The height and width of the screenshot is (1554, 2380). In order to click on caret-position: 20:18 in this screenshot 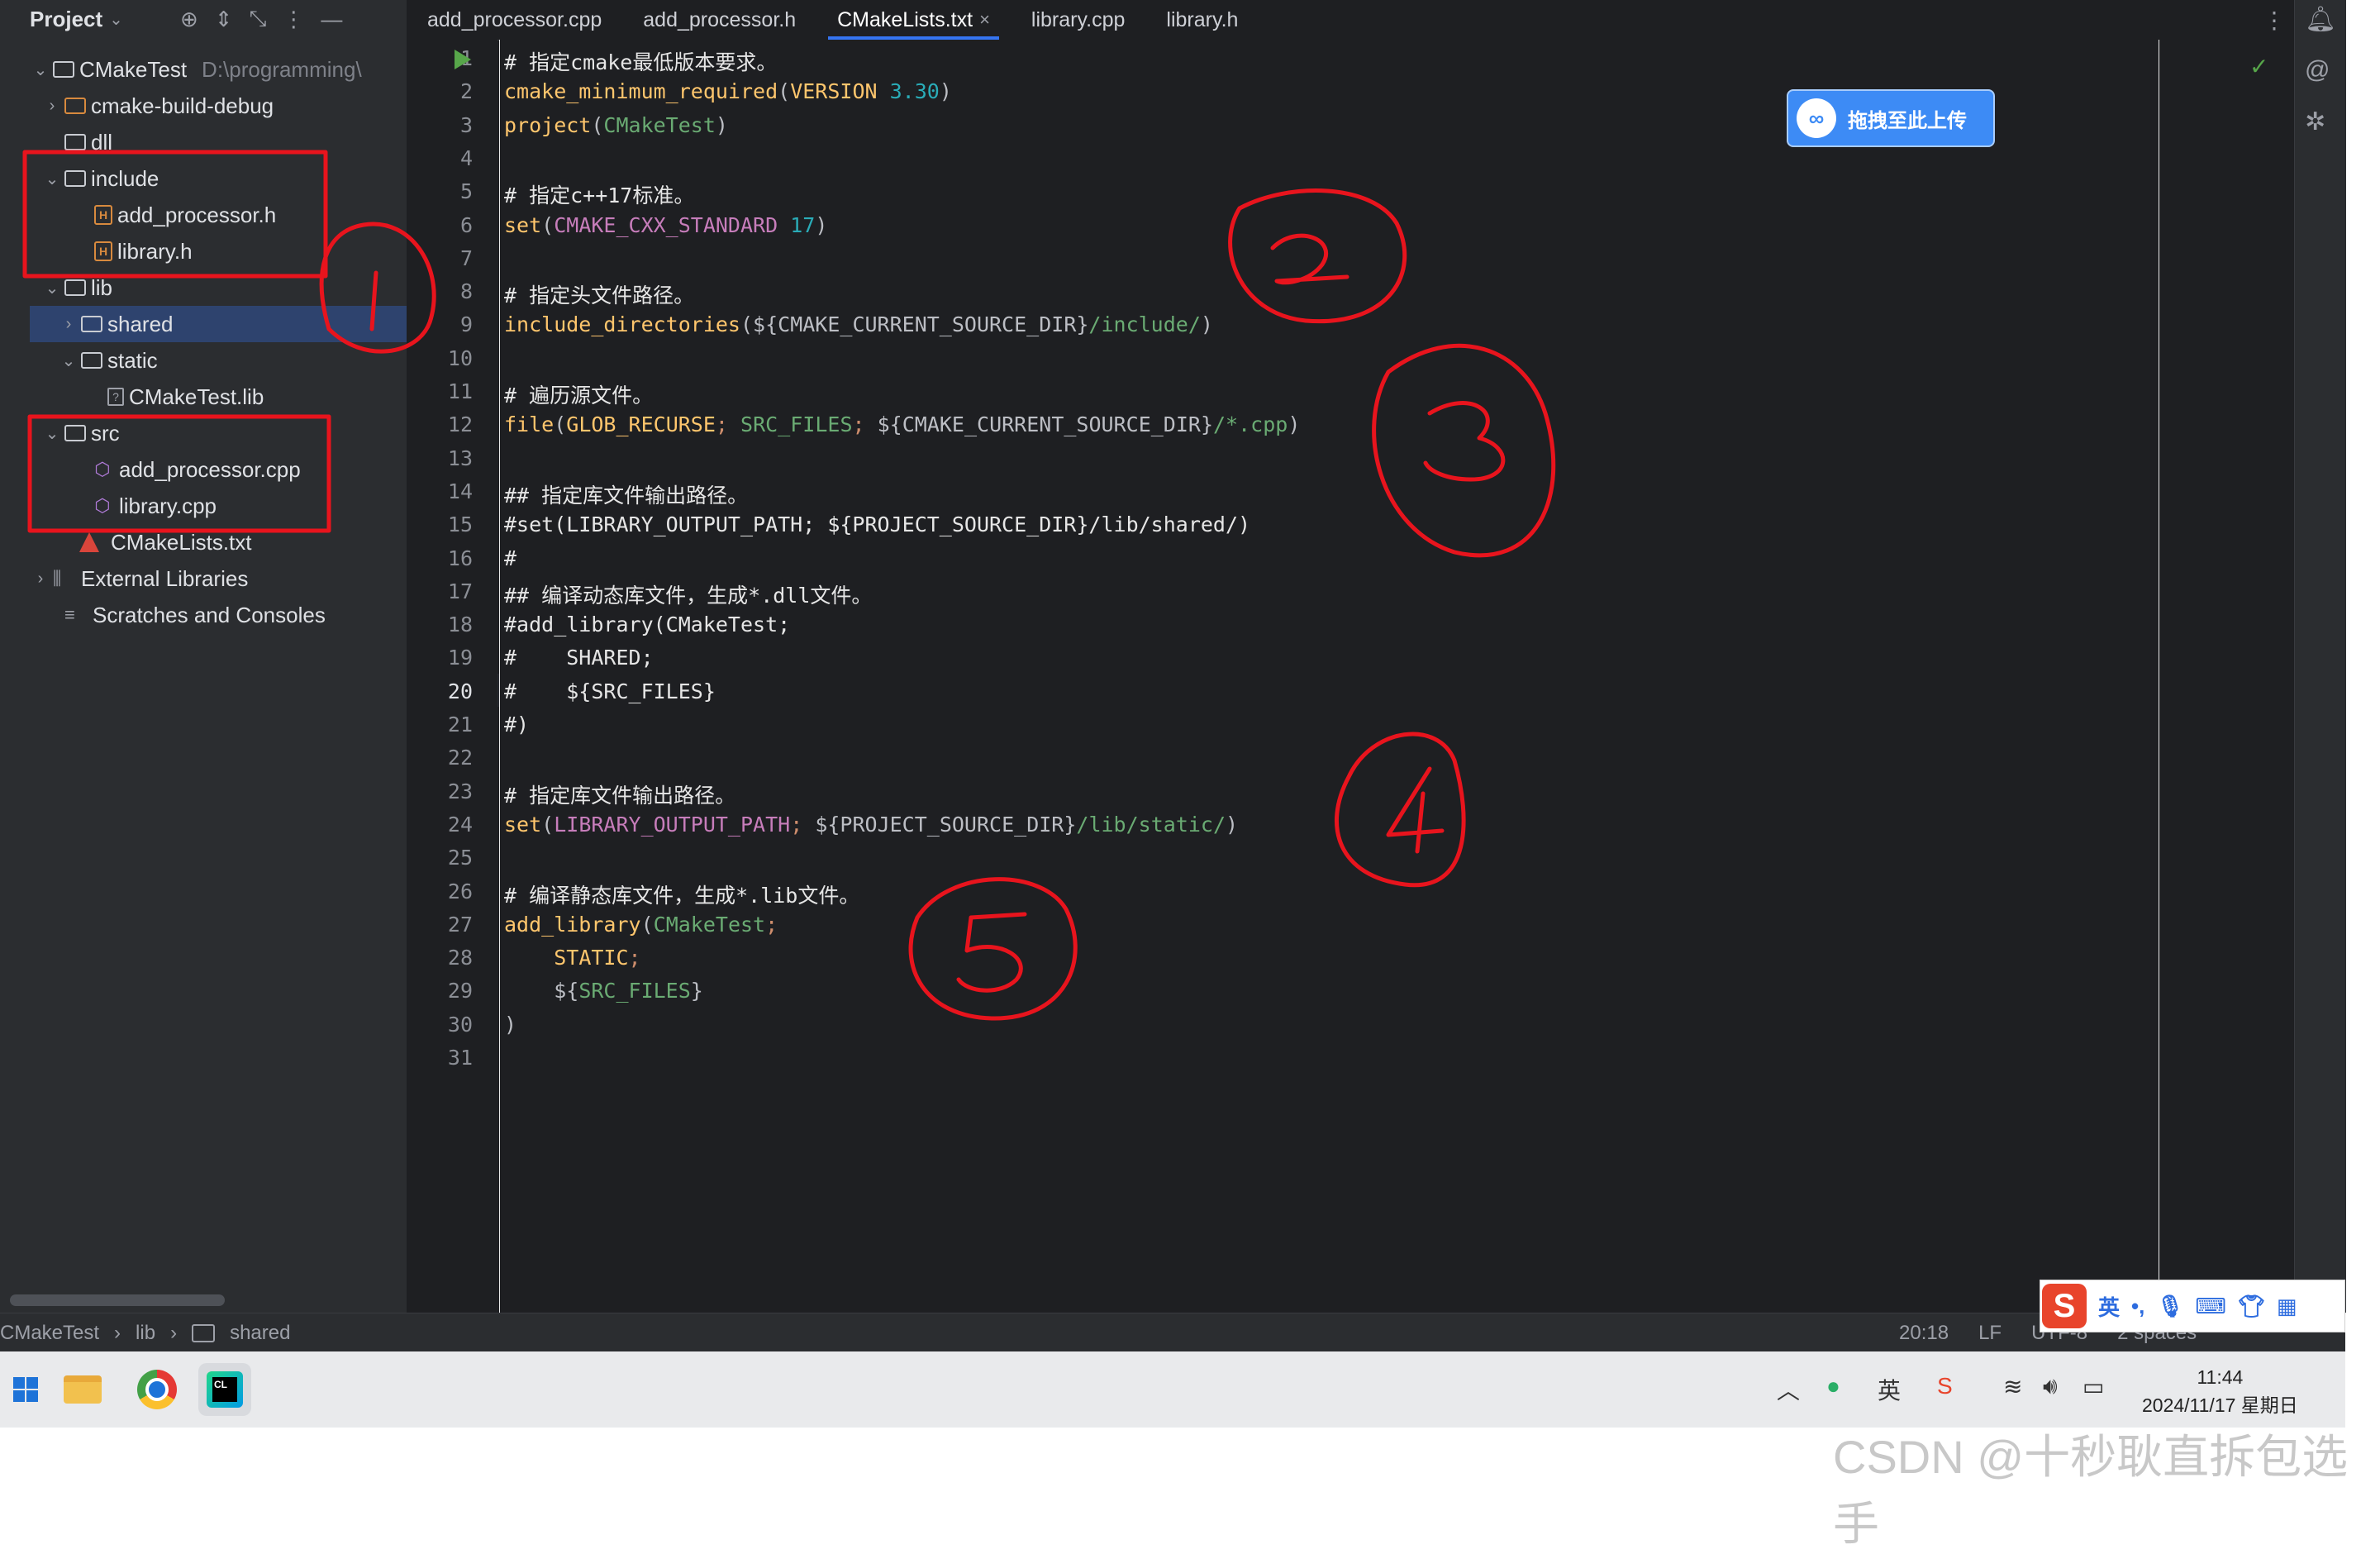, I will do `click(1924, 1333)`.